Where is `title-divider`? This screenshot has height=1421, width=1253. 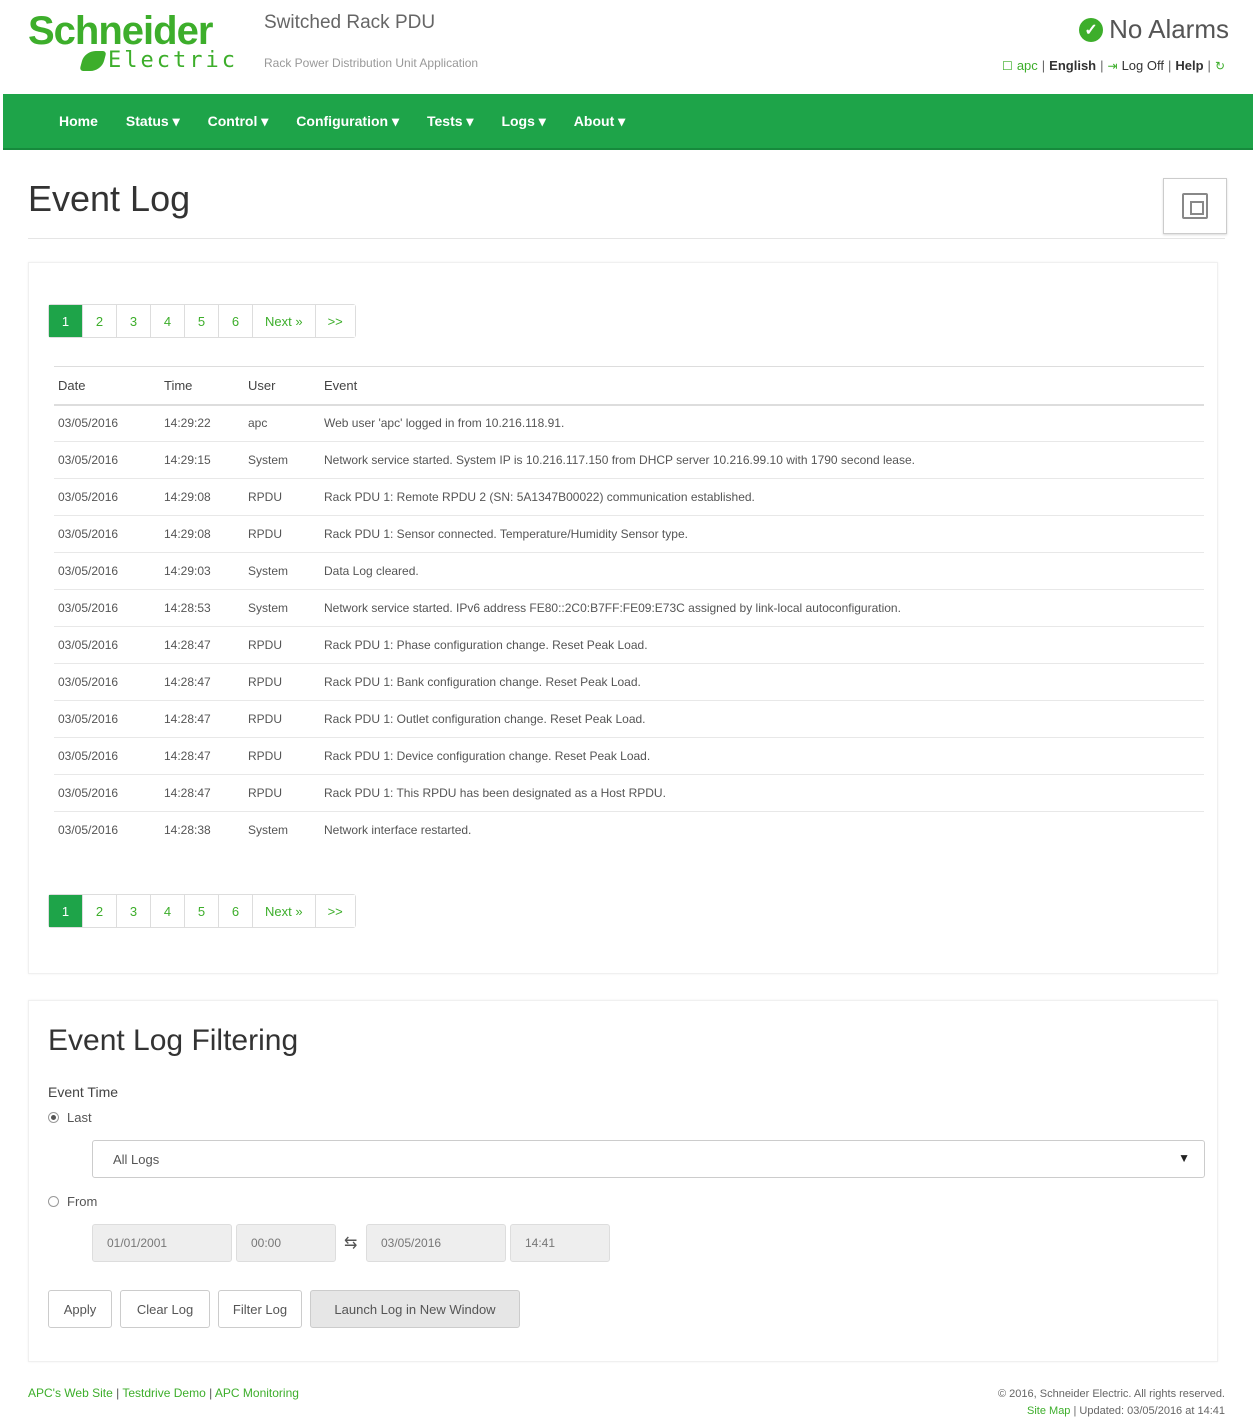 title-divider is located at coordinates (626, 238).